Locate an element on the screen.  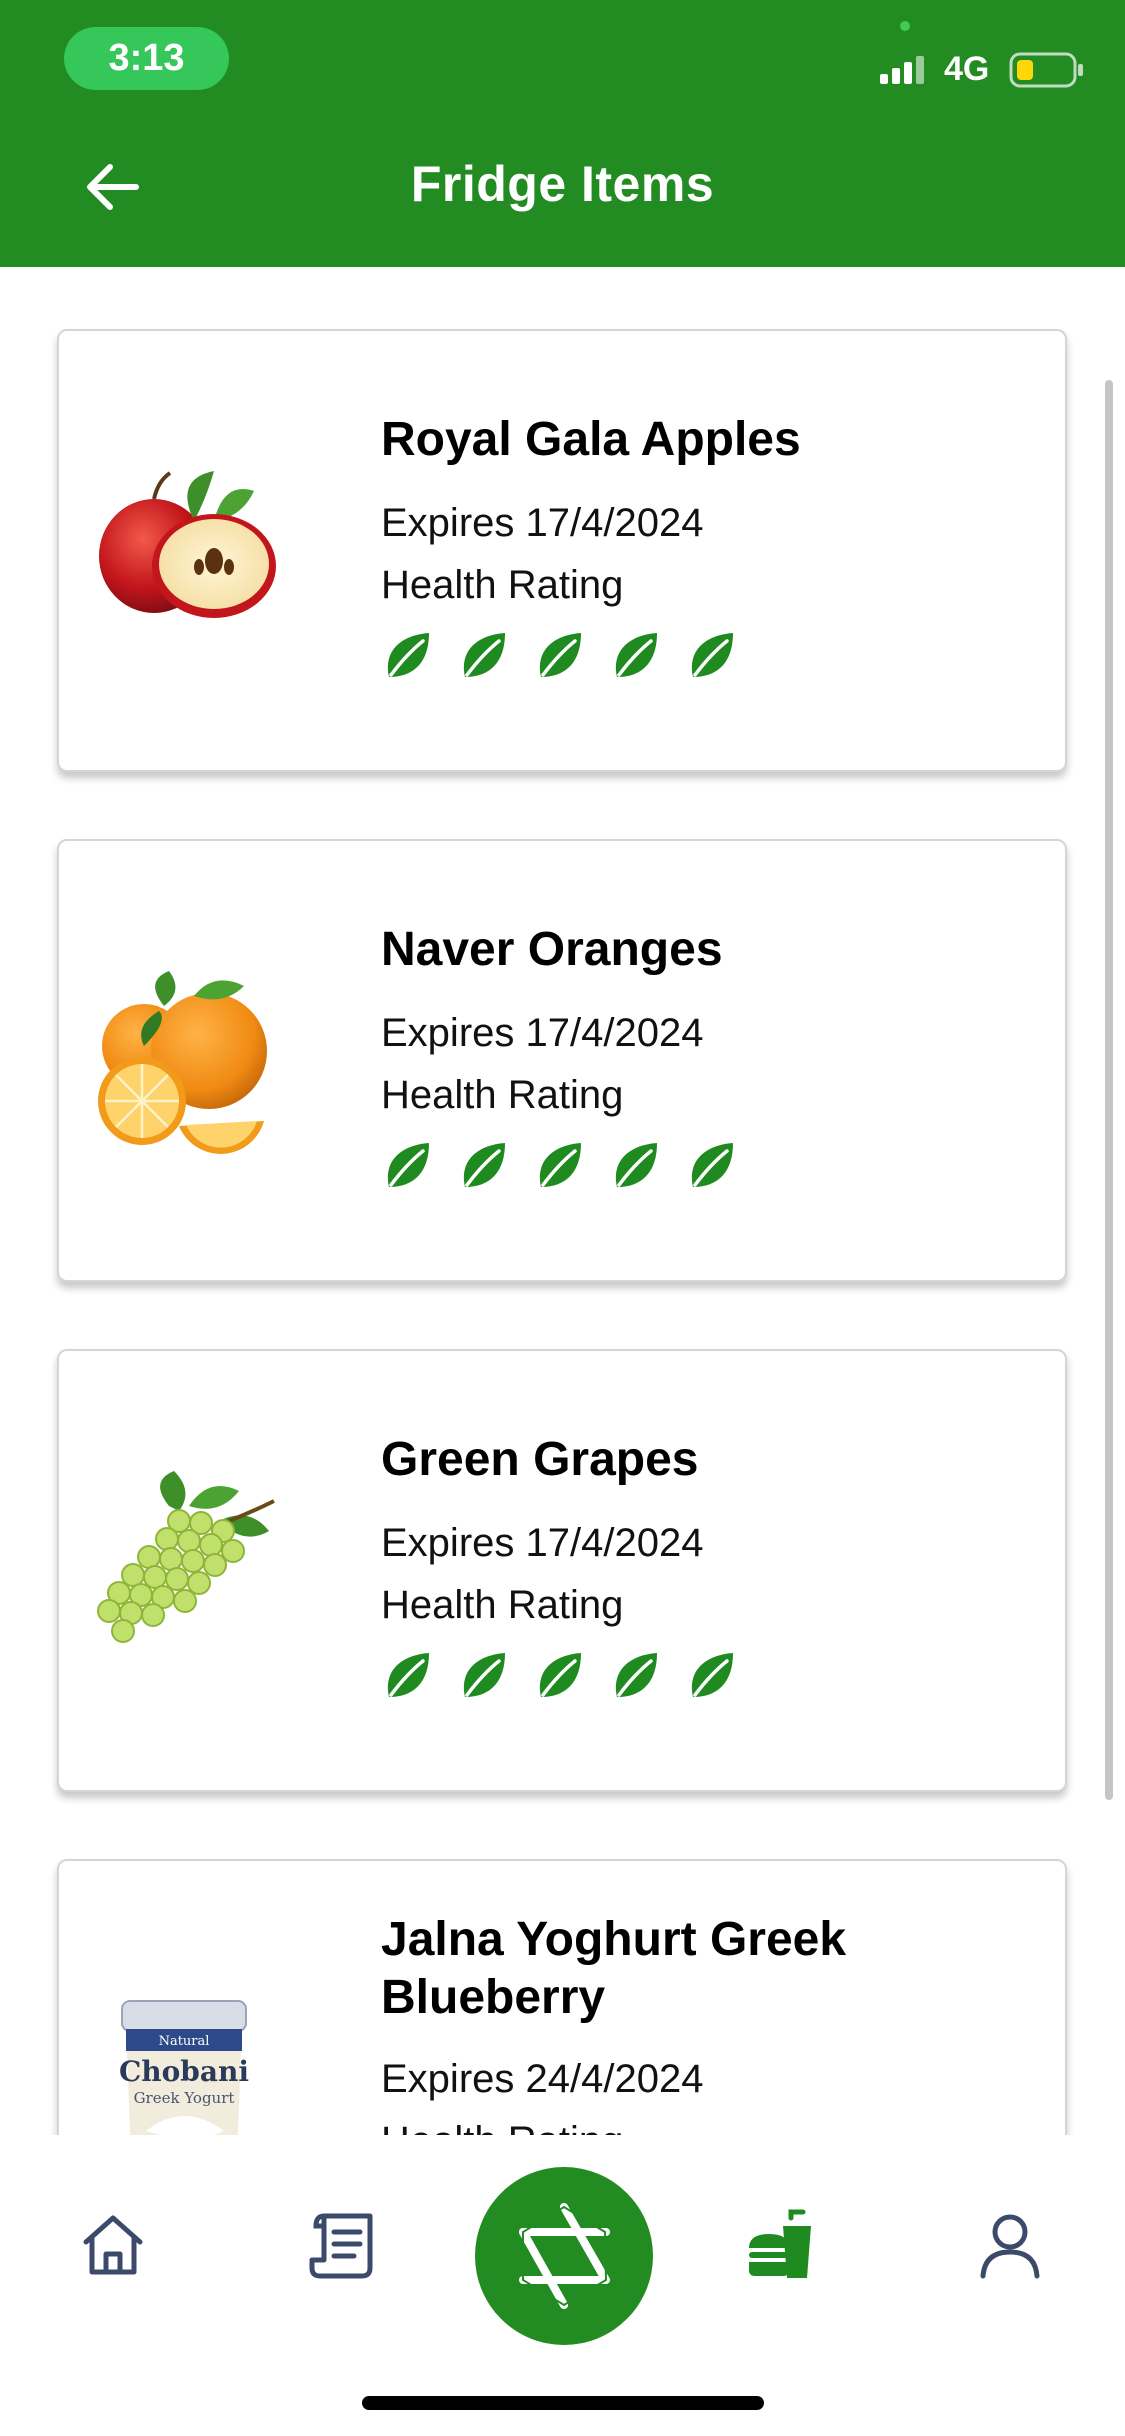
yoghurt-type: Greek Yogurt is located at coordinates (184, 2098).